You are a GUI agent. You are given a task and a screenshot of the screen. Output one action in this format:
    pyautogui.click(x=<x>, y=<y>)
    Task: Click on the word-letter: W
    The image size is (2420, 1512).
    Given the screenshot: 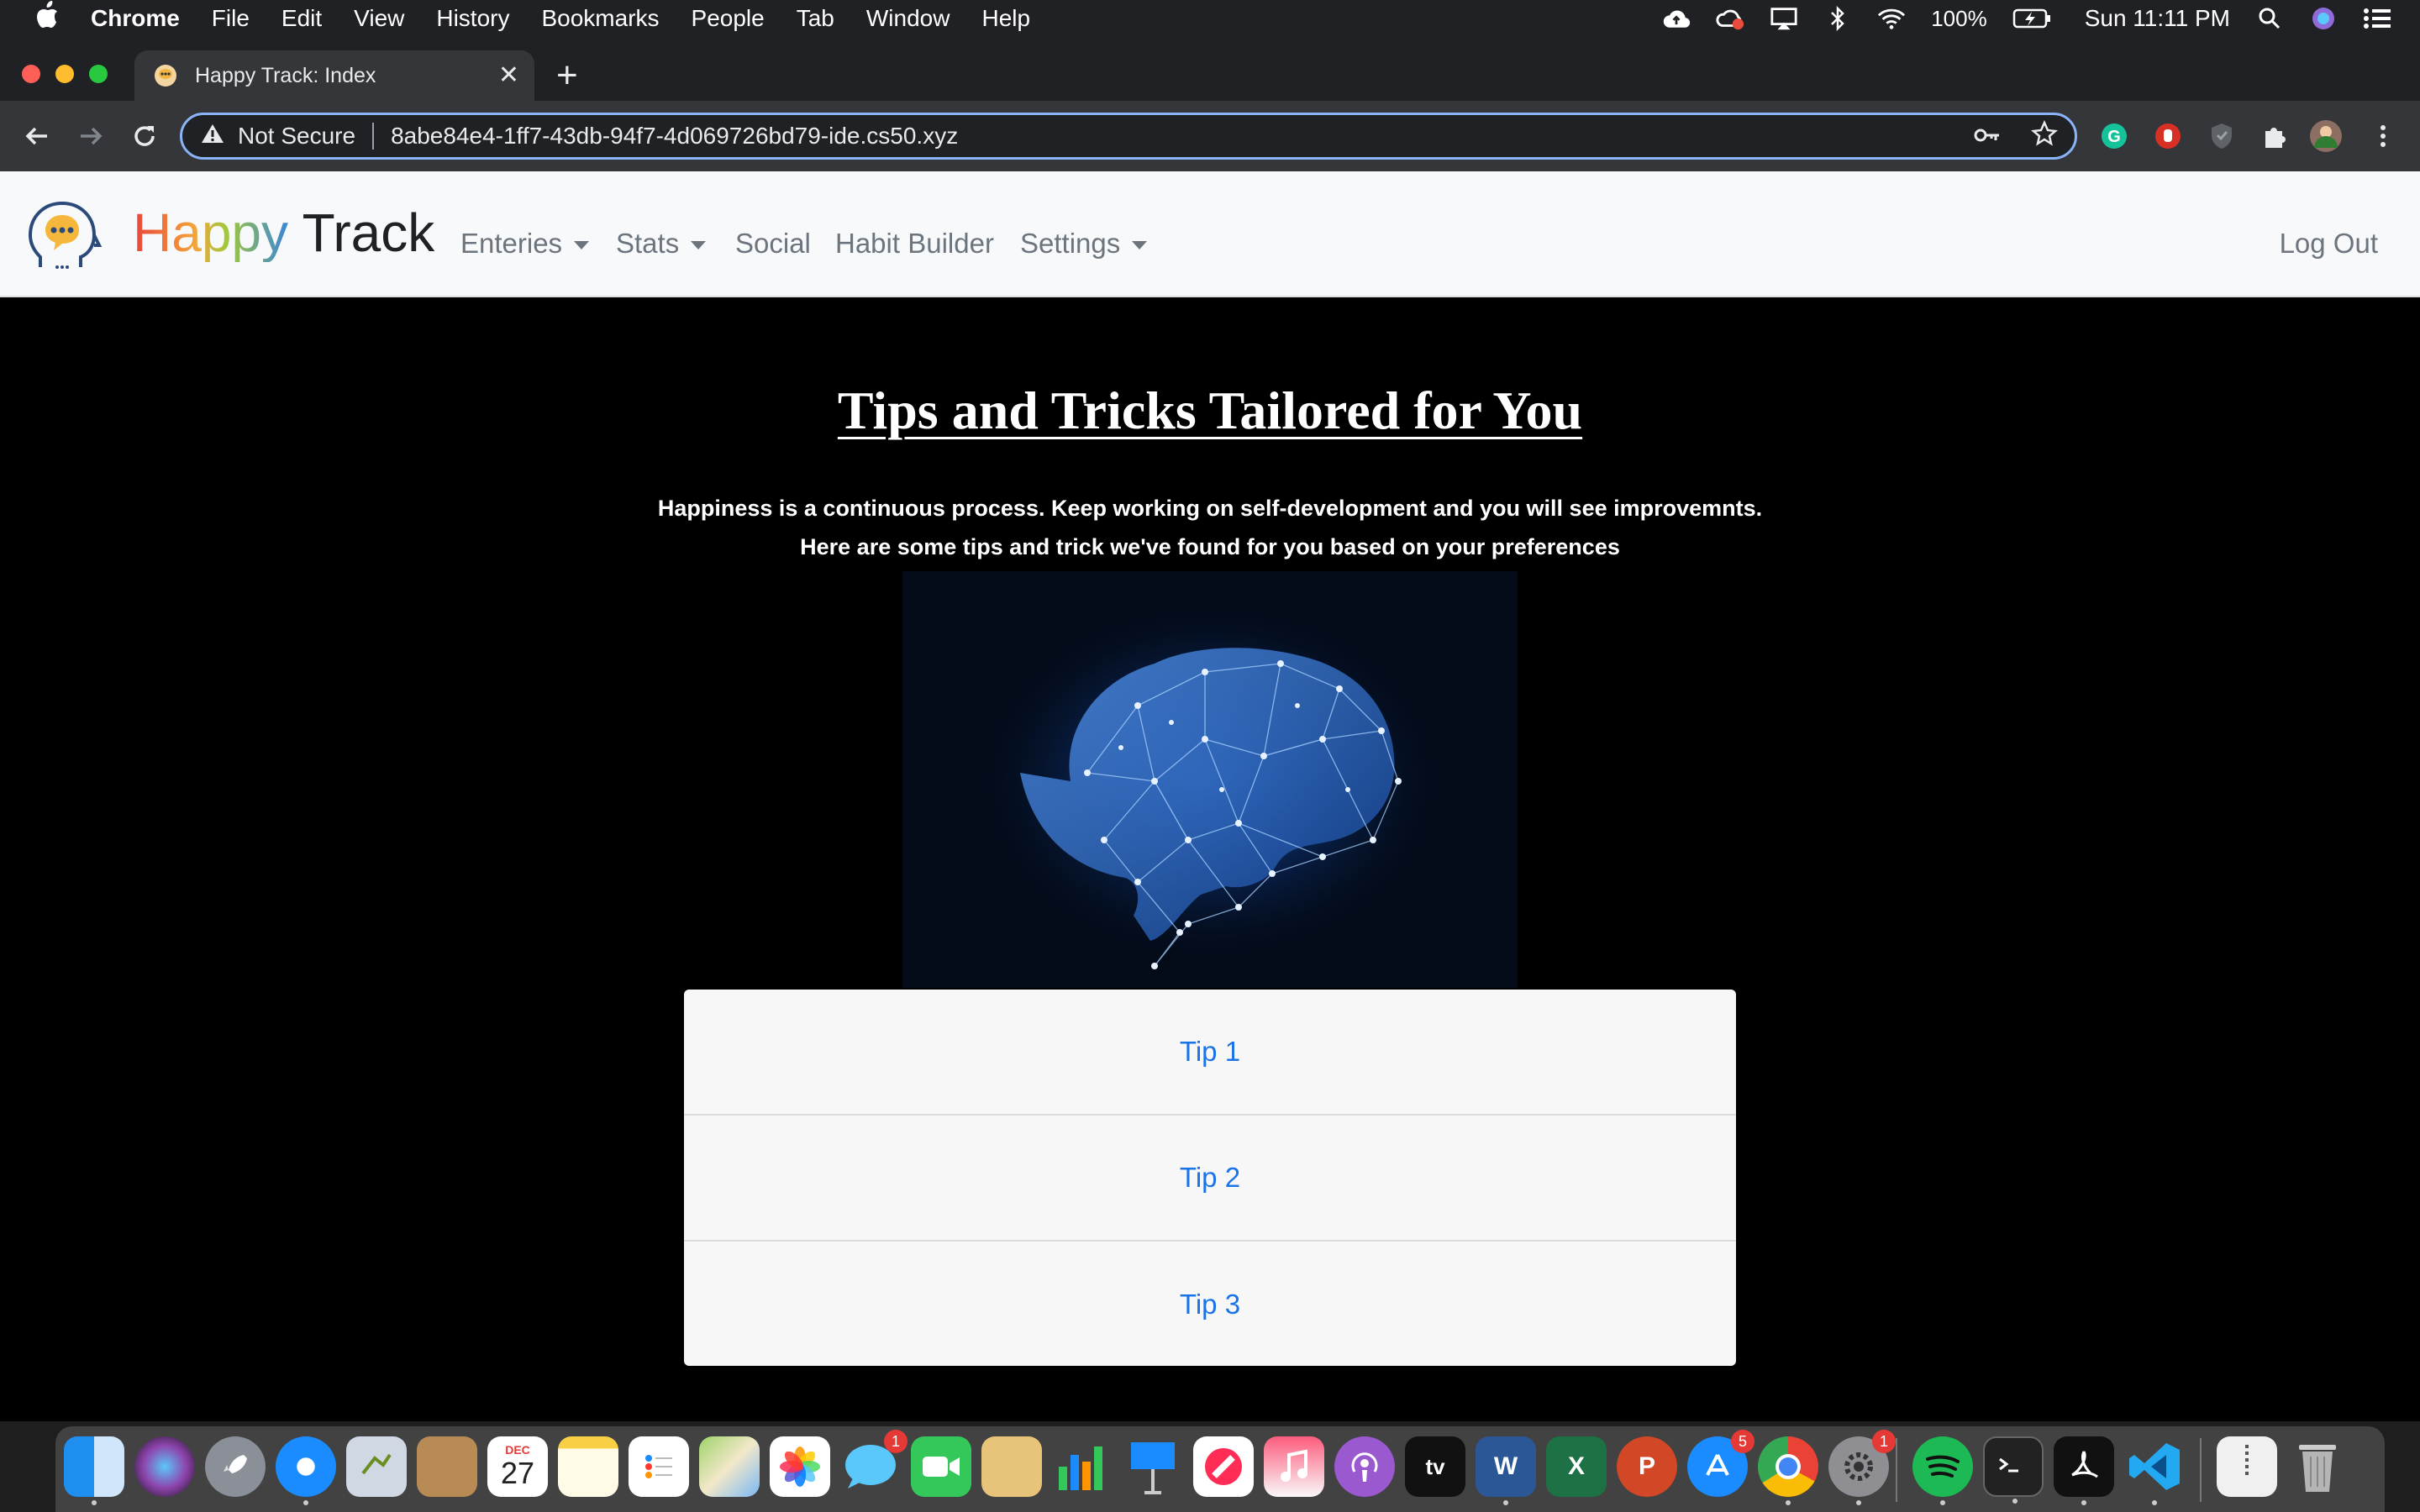 What is the action you would take?
    pyautogui.click(x=1505, y=1466)
    